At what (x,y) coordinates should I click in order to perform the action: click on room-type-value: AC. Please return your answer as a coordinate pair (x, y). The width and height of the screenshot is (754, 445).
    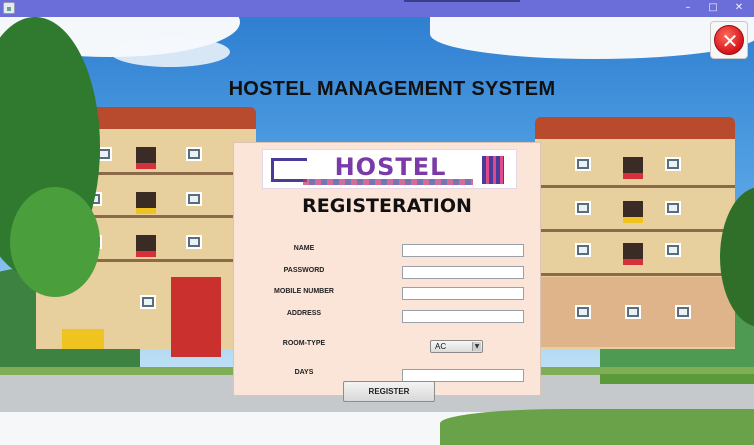
    Looking at the image, I should click on (441, 346).